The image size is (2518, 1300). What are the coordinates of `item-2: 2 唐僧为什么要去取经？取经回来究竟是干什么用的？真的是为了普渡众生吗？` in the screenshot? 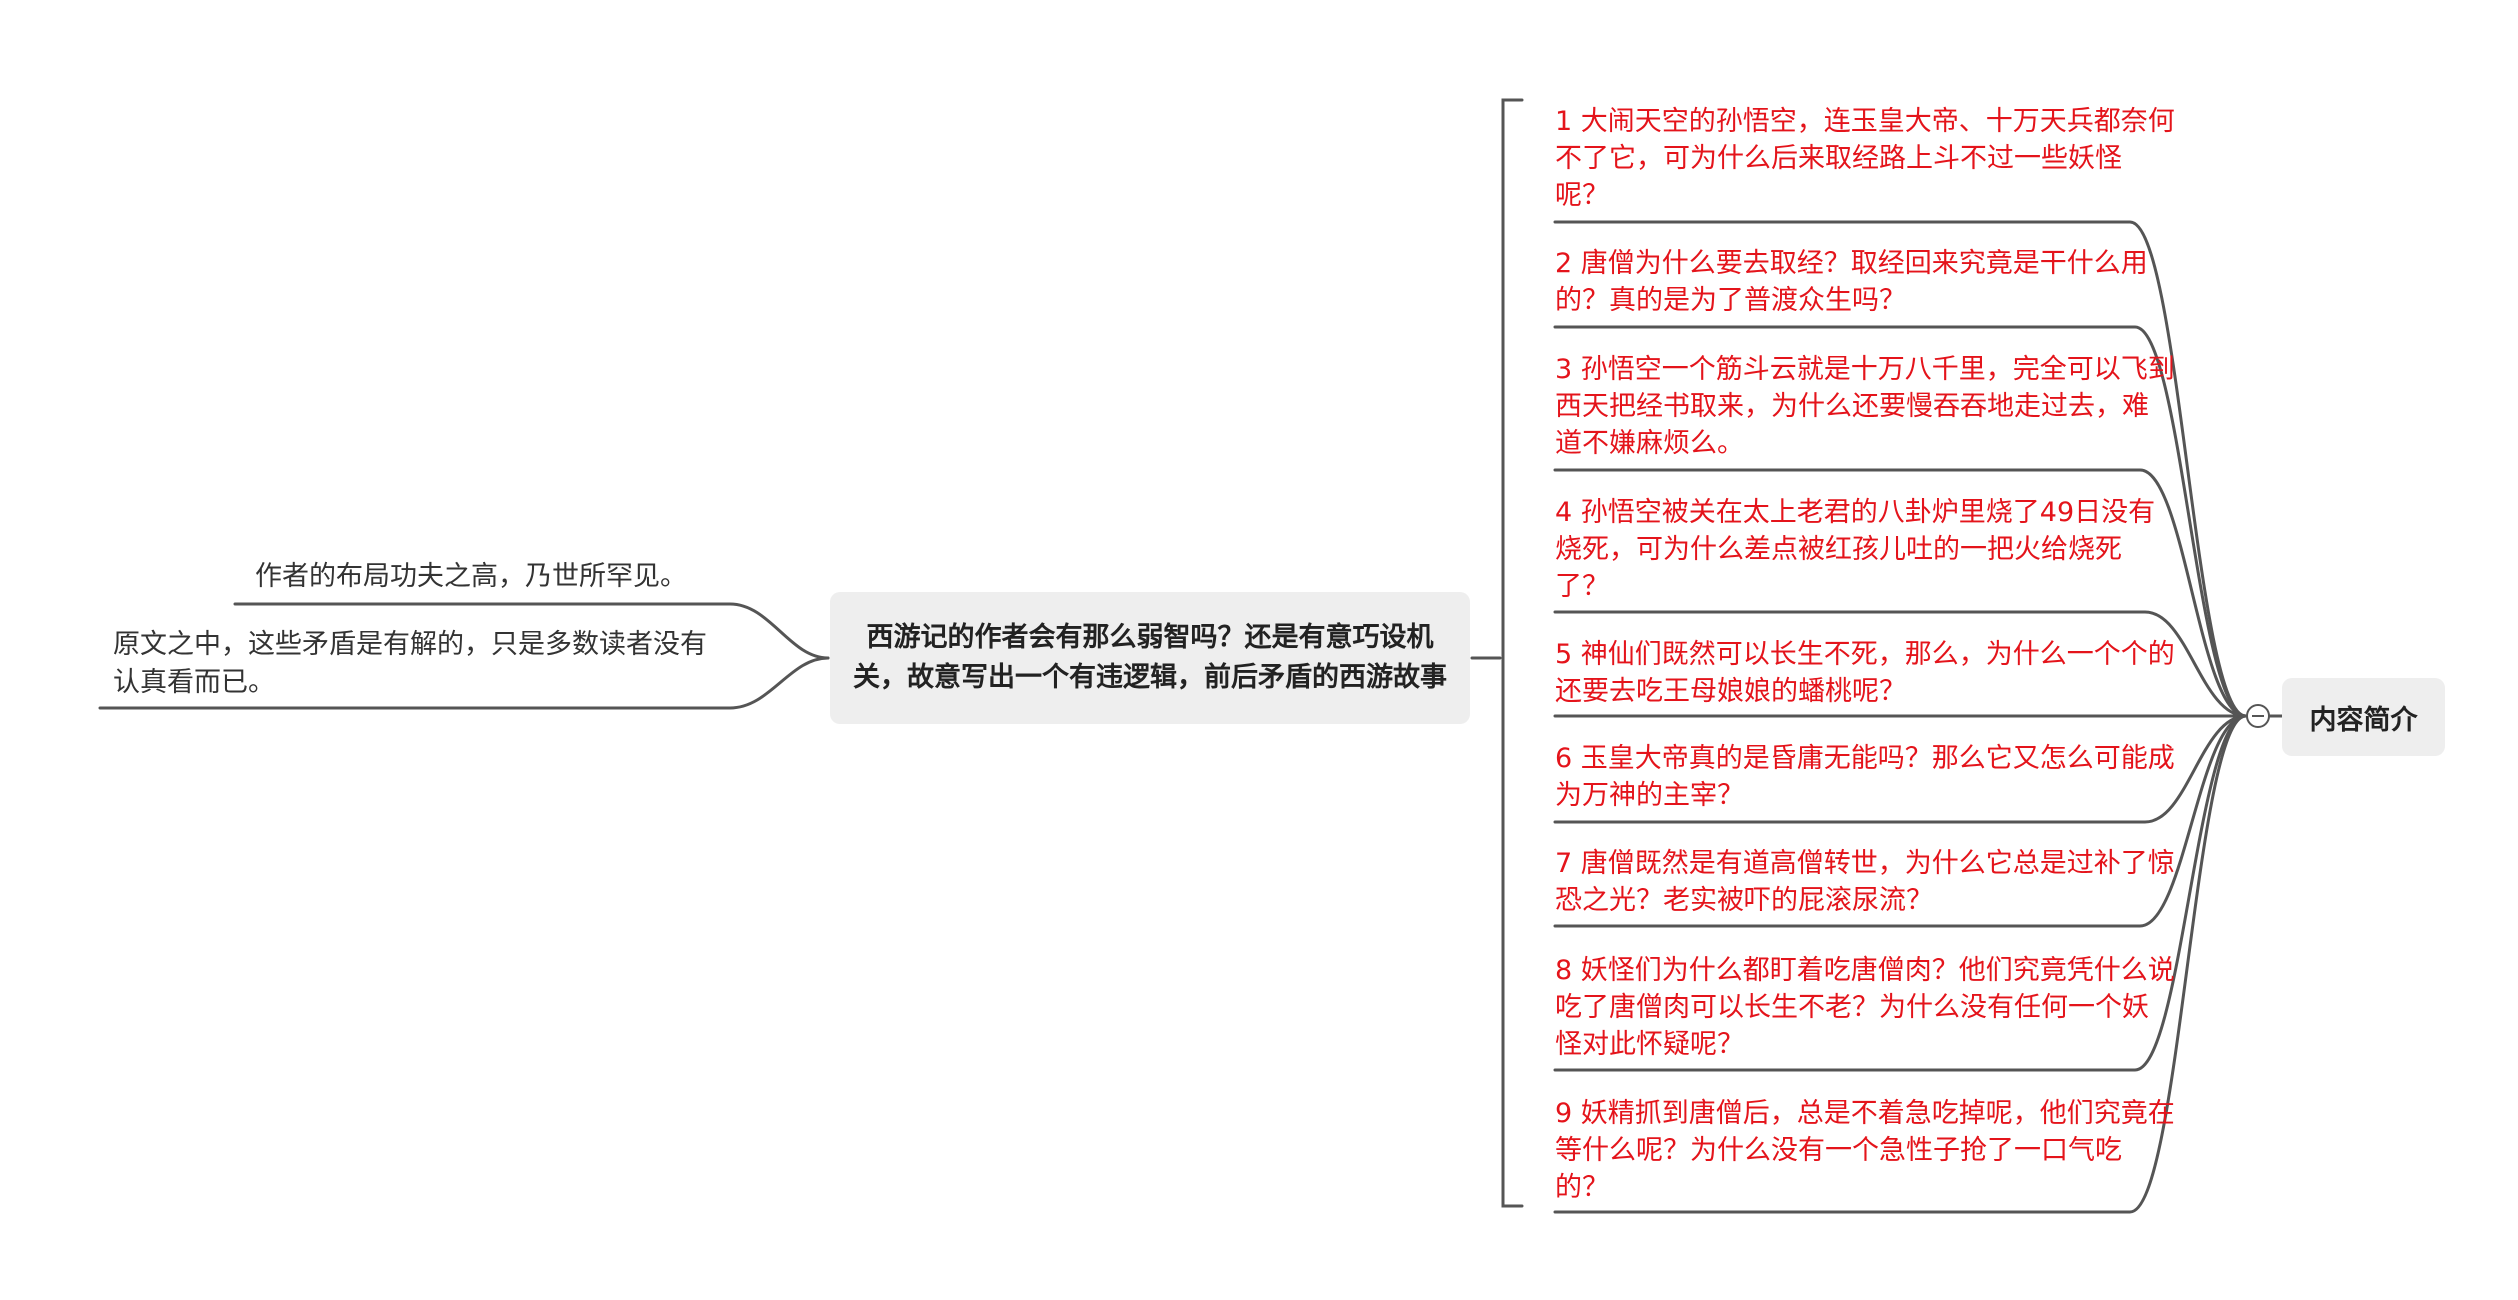 It's located at (1865, 282).